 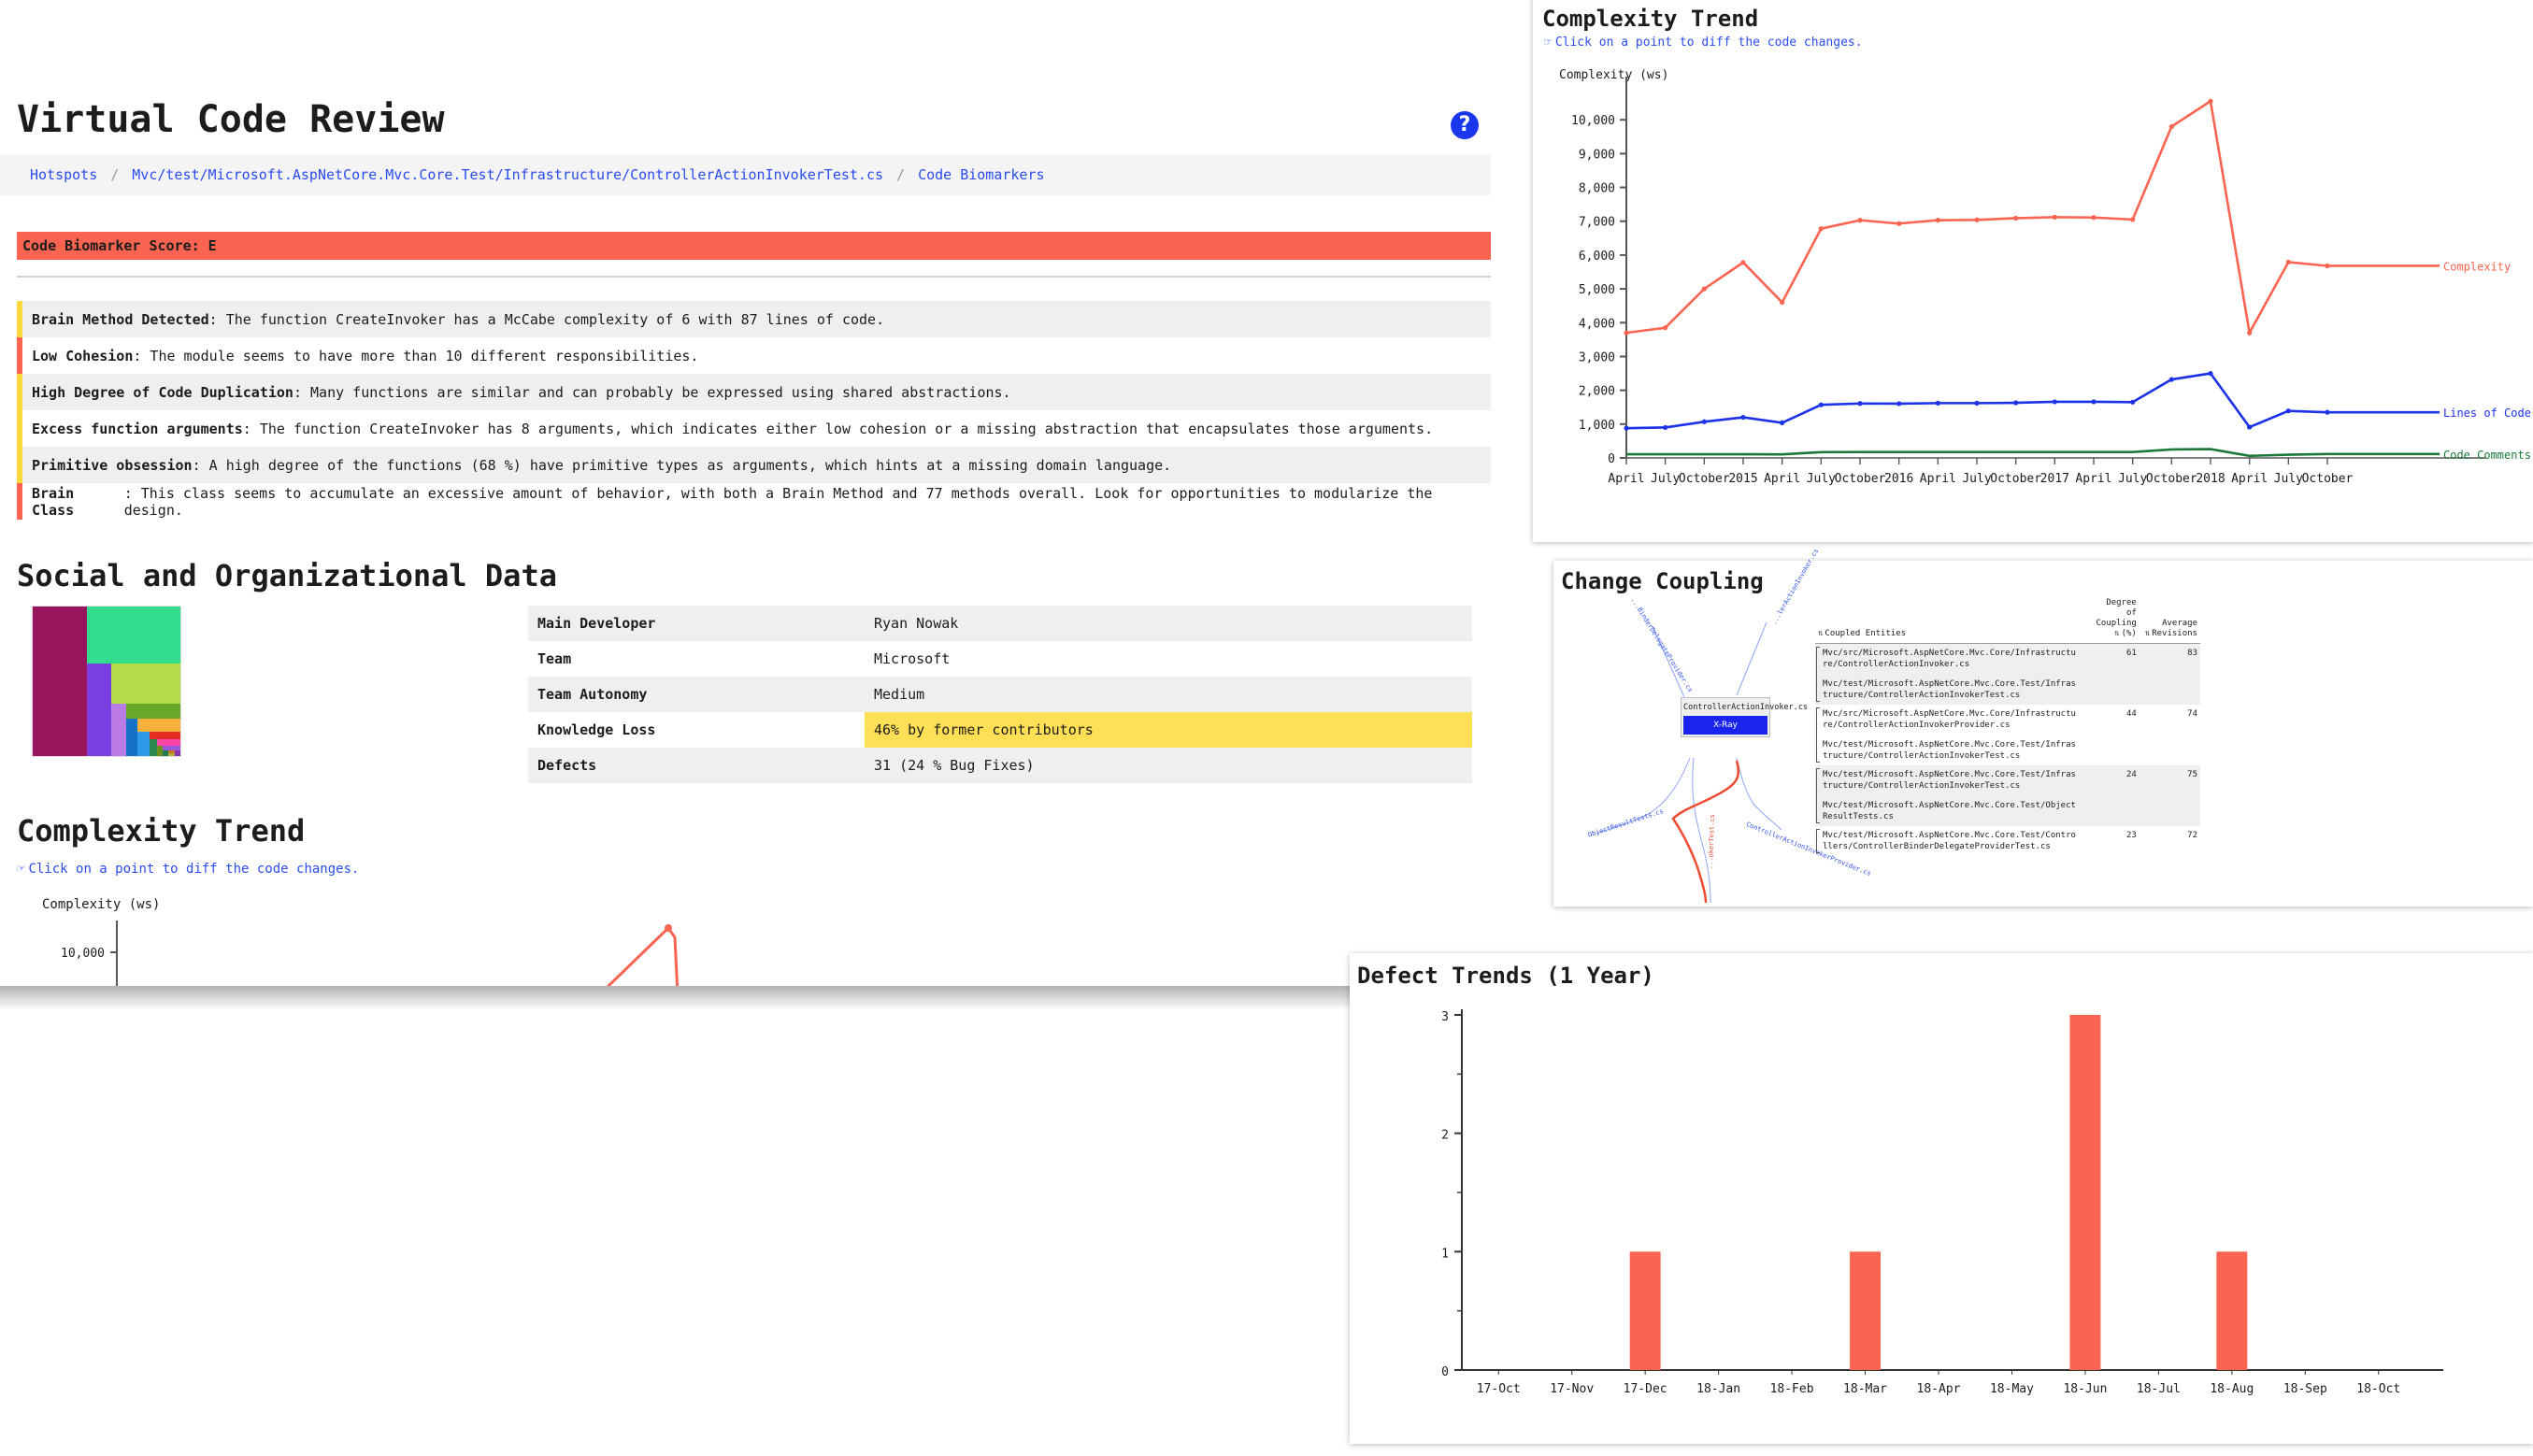 What do you see at coordinates (1465, 125) in the screenshot?
I see `question-mark-icon: ?` at bounding box center [1465, 125].